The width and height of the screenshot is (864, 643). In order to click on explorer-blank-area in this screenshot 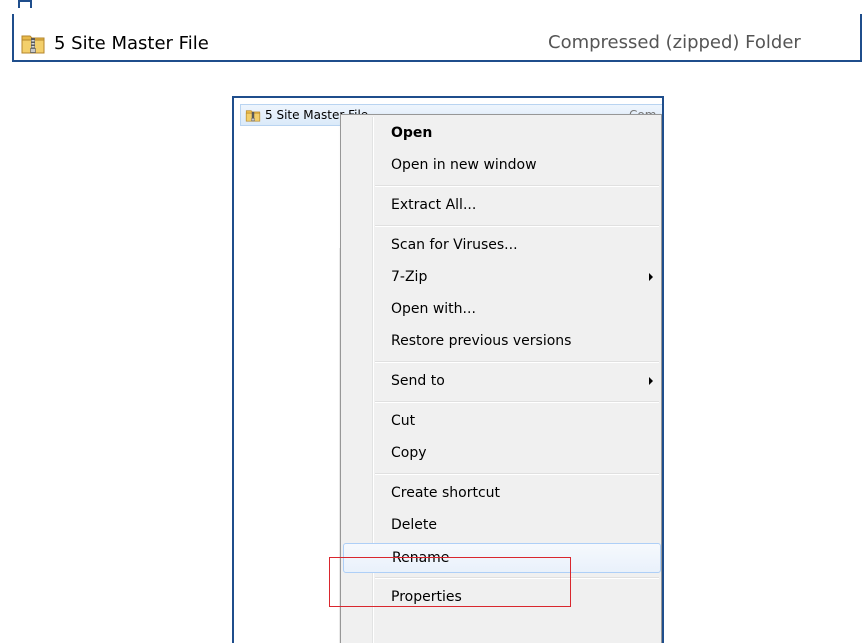, I will do `click(286, 385)`.